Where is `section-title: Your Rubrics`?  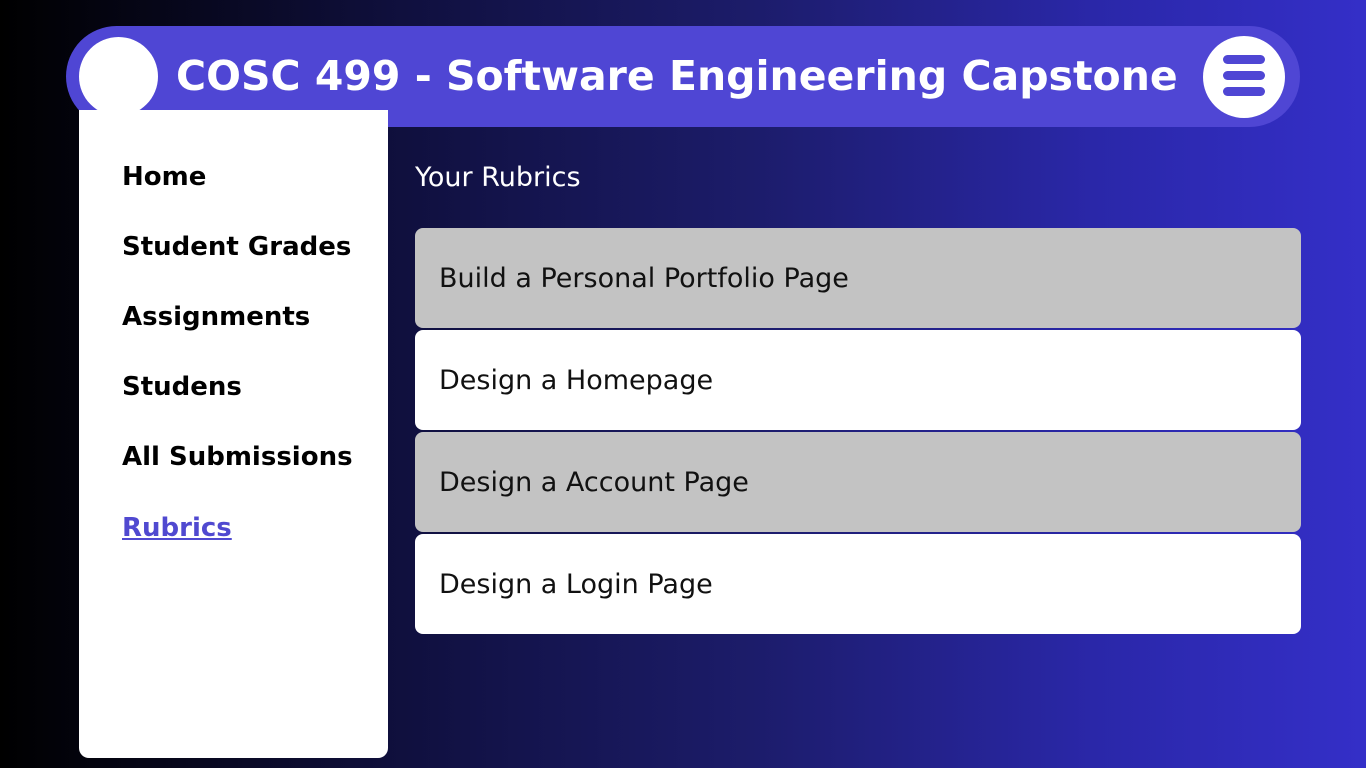 section-title: Your Rubrics is located at coordinates (498, 177).